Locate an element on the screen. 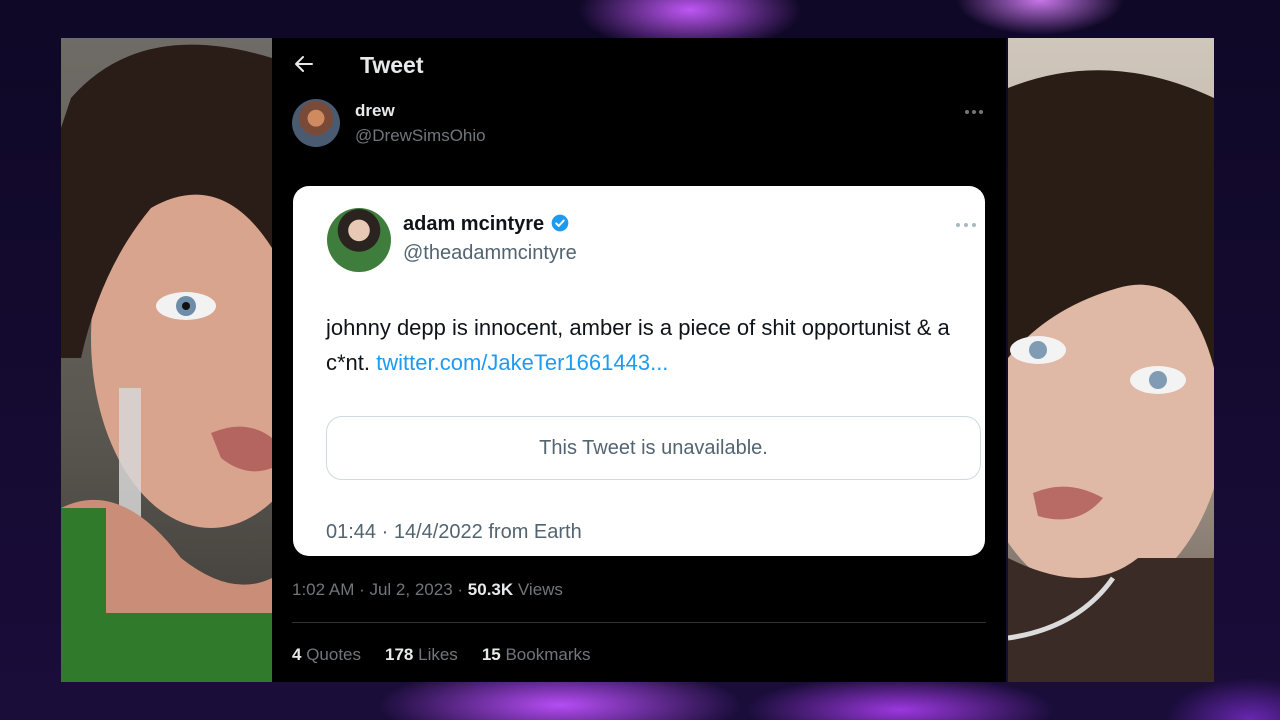 The width and height of the screenshot is (1280, 720). more-icon is located at coordinates (974, 112).